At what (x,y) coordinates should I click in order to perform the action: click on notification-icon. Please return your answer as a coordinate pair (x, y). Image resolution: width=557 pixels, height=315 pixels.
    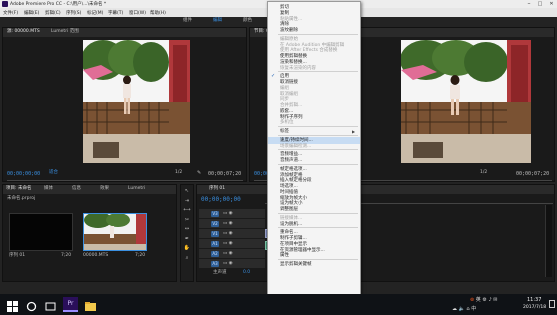
    Looking at the image, I should click on (552, 304).